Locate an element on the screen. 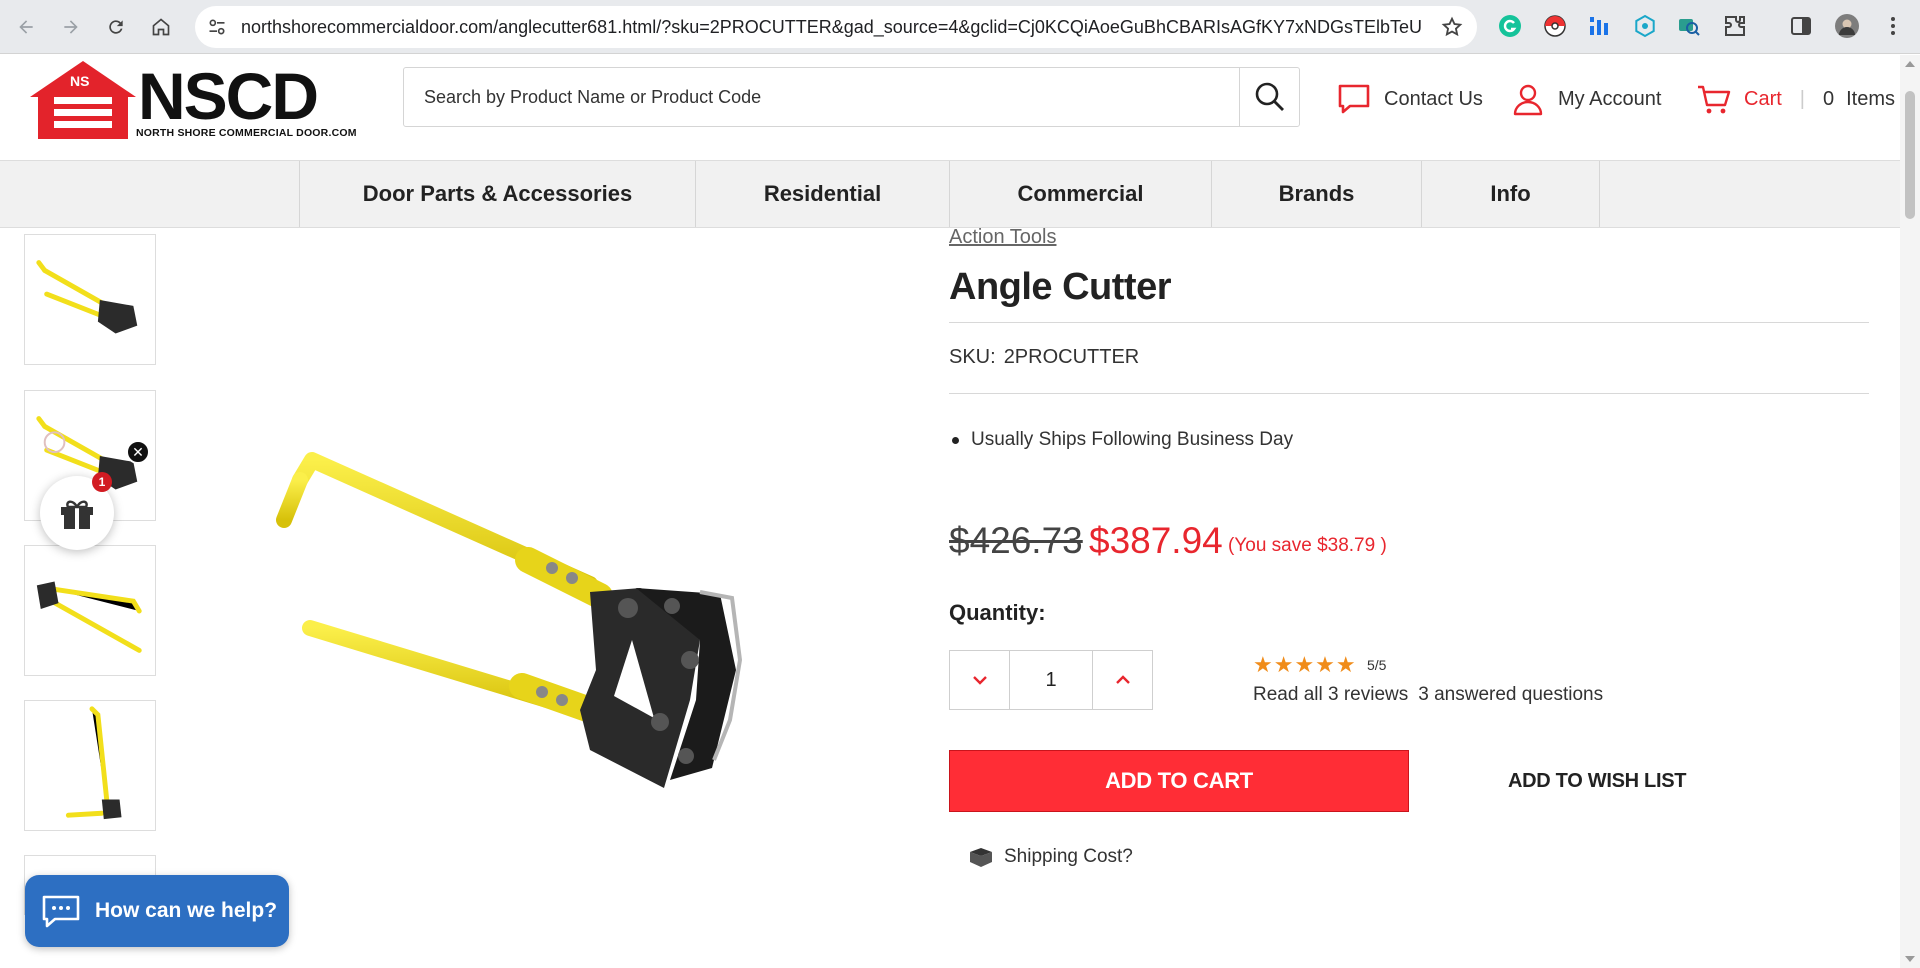  nav-door-parts: Door Parts & Accessories is located at coordinates (497, 194).